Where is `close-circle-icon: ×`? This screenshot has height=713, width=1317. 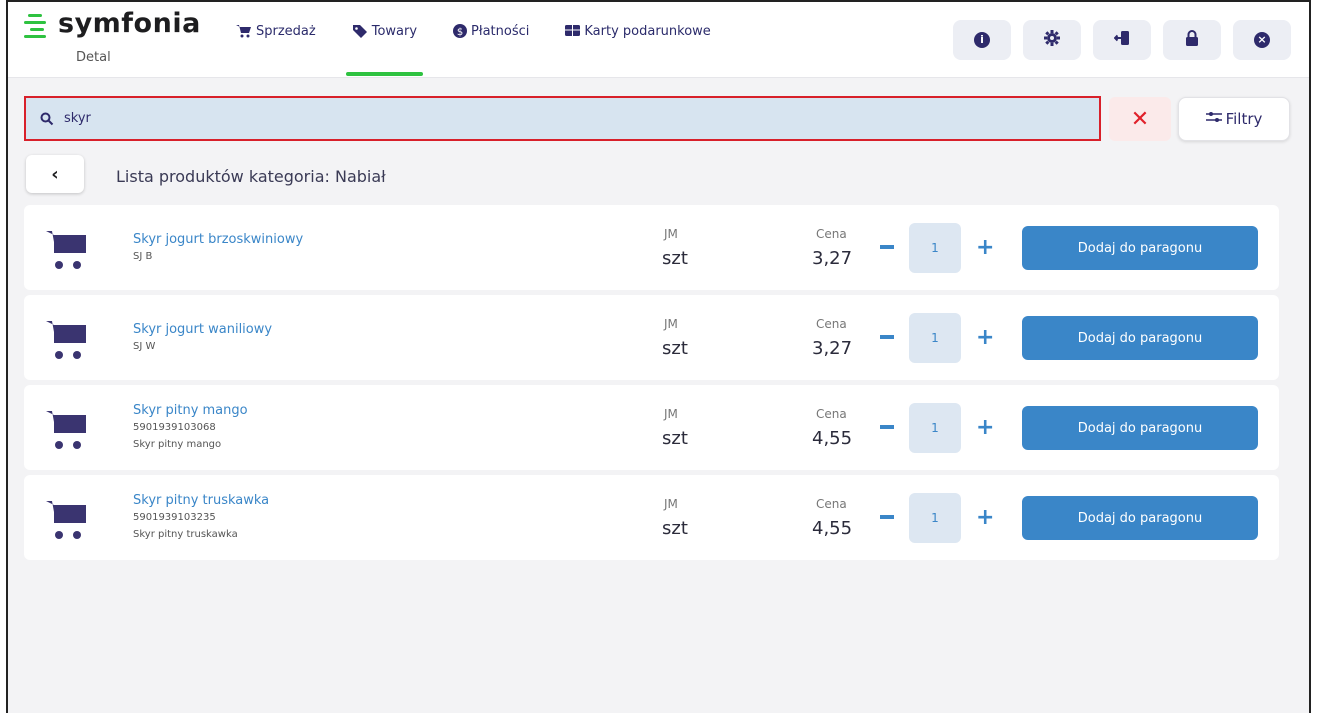
close-circle-icon: × is located at coordinates (1262, 40).